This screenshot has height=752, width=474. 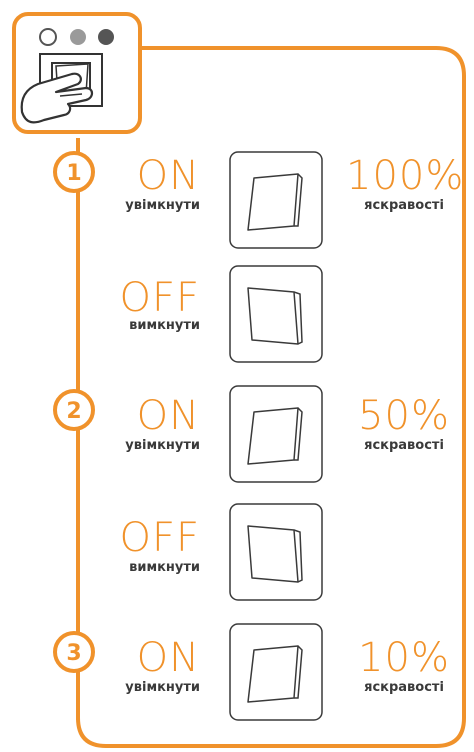 I want to click on step-marker-2: 2, so click(x=74, y=410).